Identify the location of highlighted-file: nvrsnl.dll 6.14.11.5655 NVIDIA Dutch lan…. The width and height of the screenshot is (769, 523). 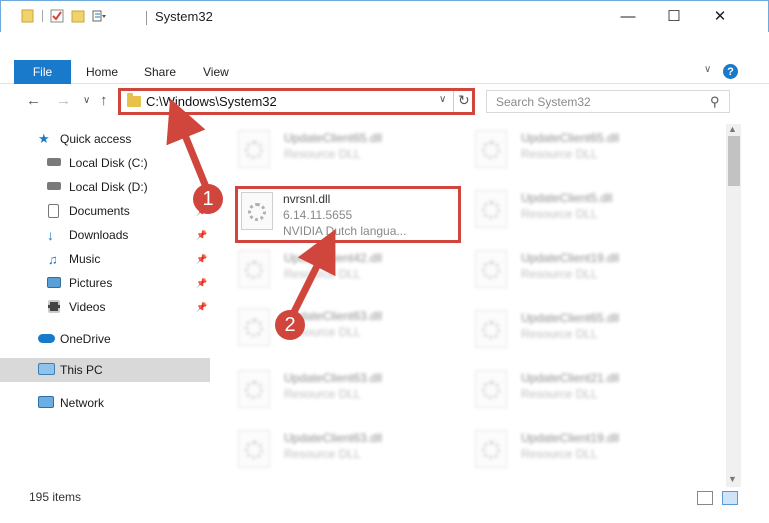
(348, 214).